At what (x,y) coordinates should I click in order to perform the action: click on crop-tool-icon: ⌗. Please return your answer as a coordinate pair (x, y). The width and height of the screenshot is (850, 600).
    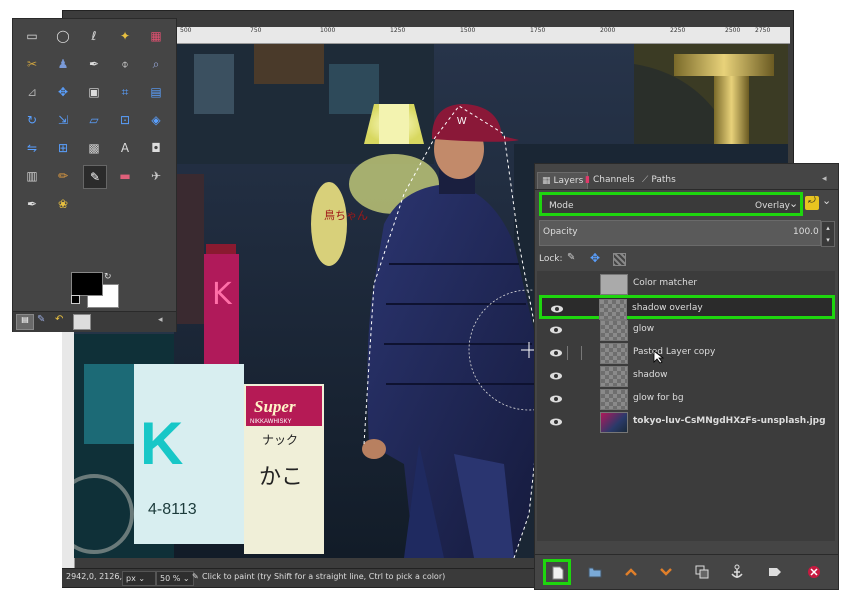
    Looking at the image, I should click on (125, 92).